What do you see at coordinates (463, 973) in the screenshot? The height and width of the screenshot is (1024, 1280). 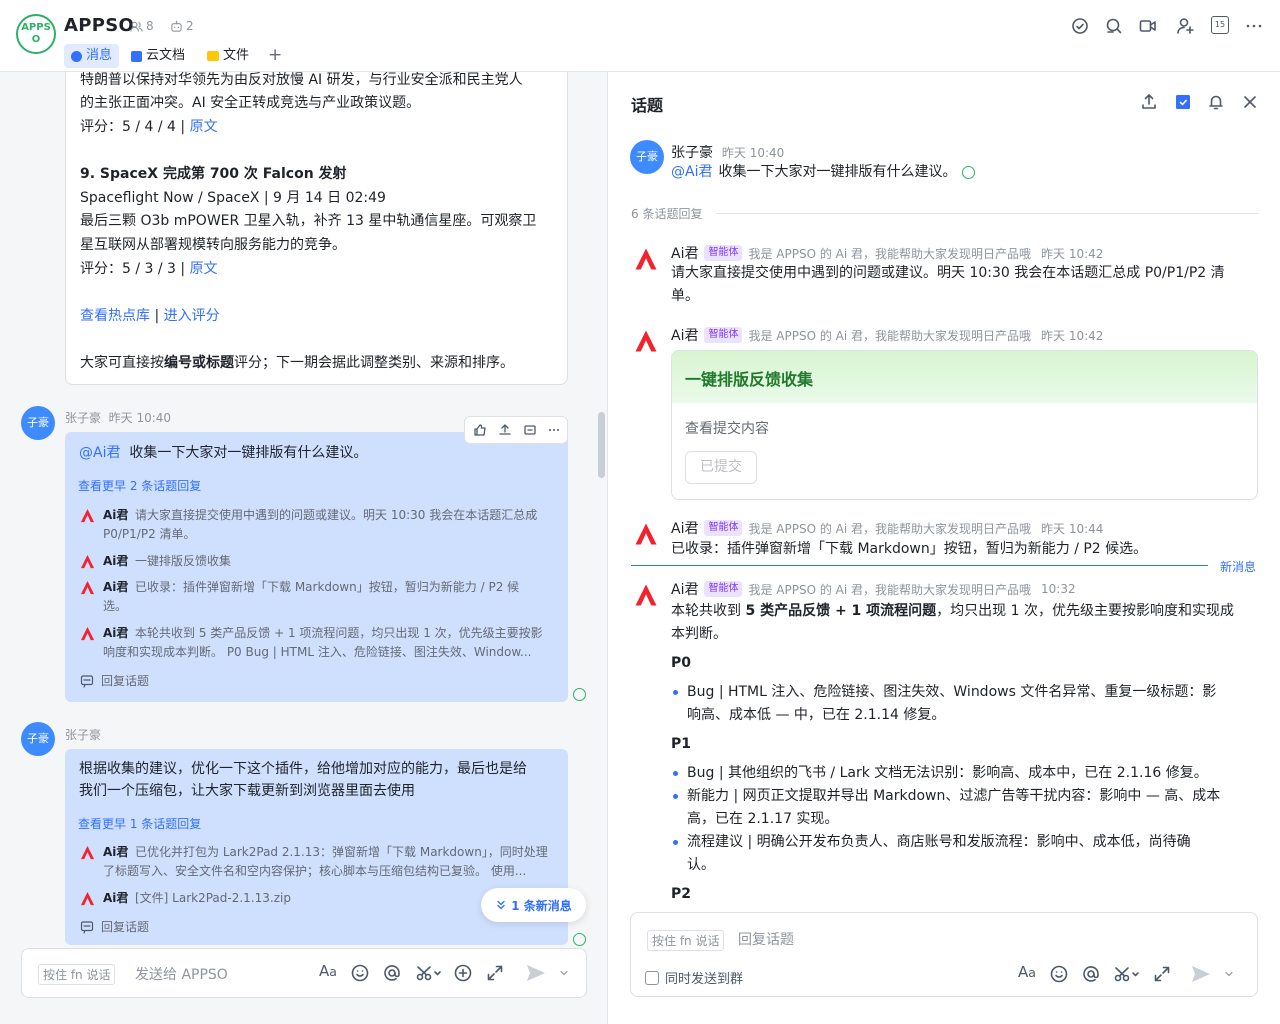 I see `add-icon` at bounding box center [463, 973].